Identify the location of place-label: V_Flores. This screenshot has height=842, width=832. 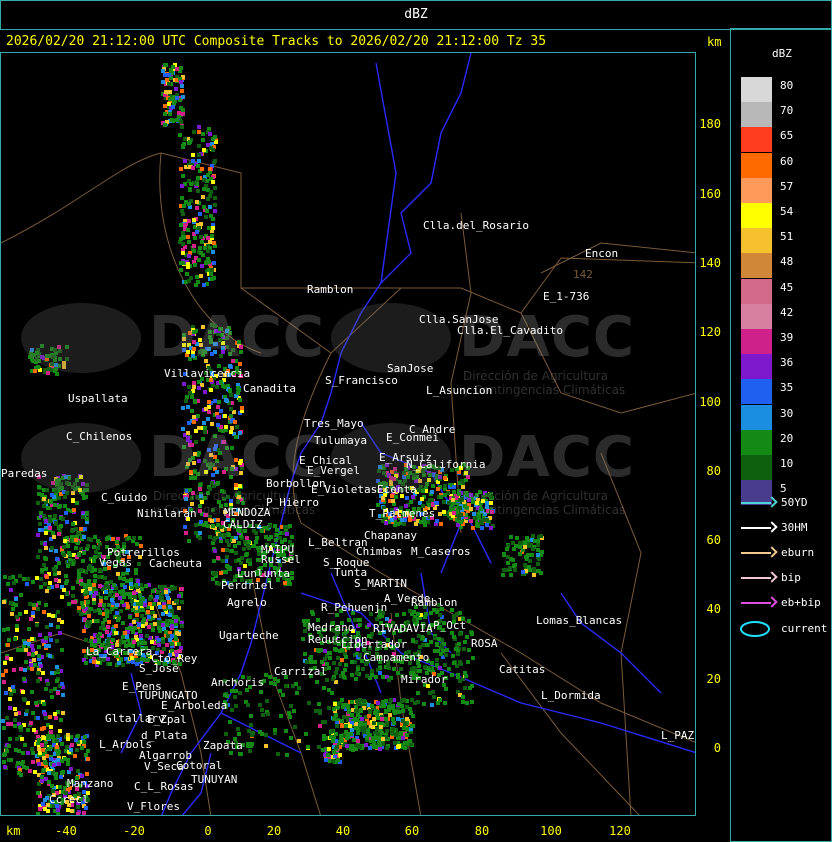
(153, 806).